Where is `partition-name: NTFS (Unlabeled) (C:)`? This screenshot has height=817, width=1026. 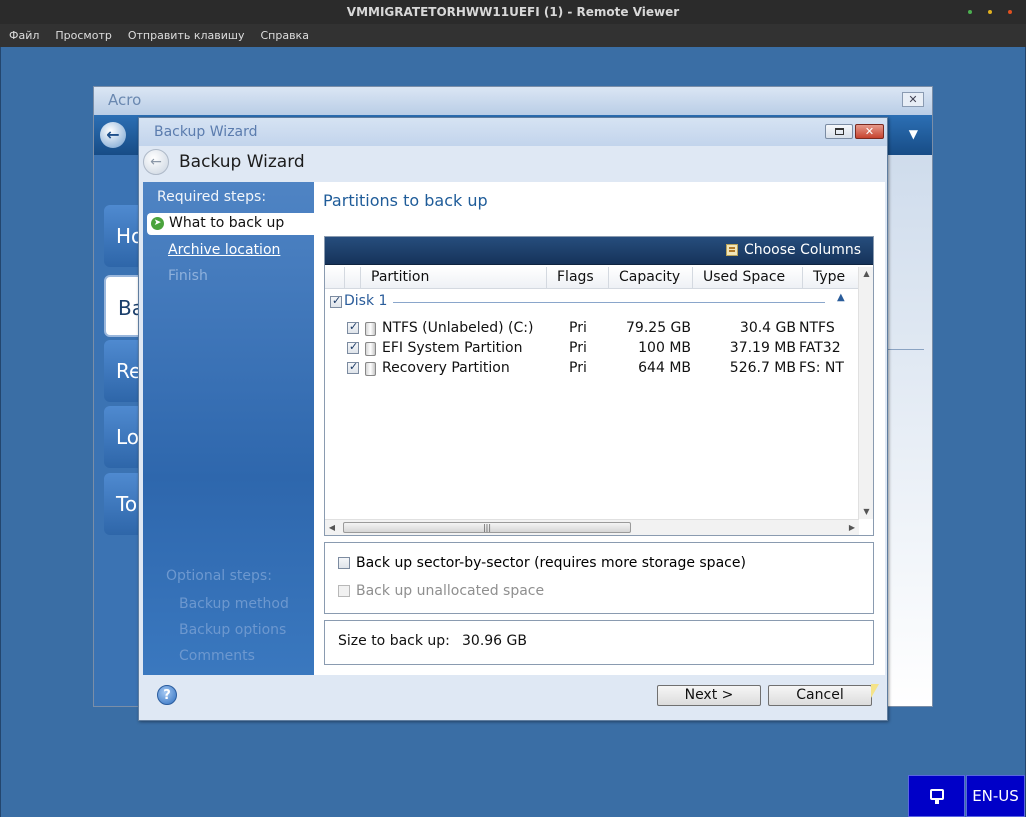 partition-name: NTFS (Unlabeled) (C:) is located at coordinates (458, 328).